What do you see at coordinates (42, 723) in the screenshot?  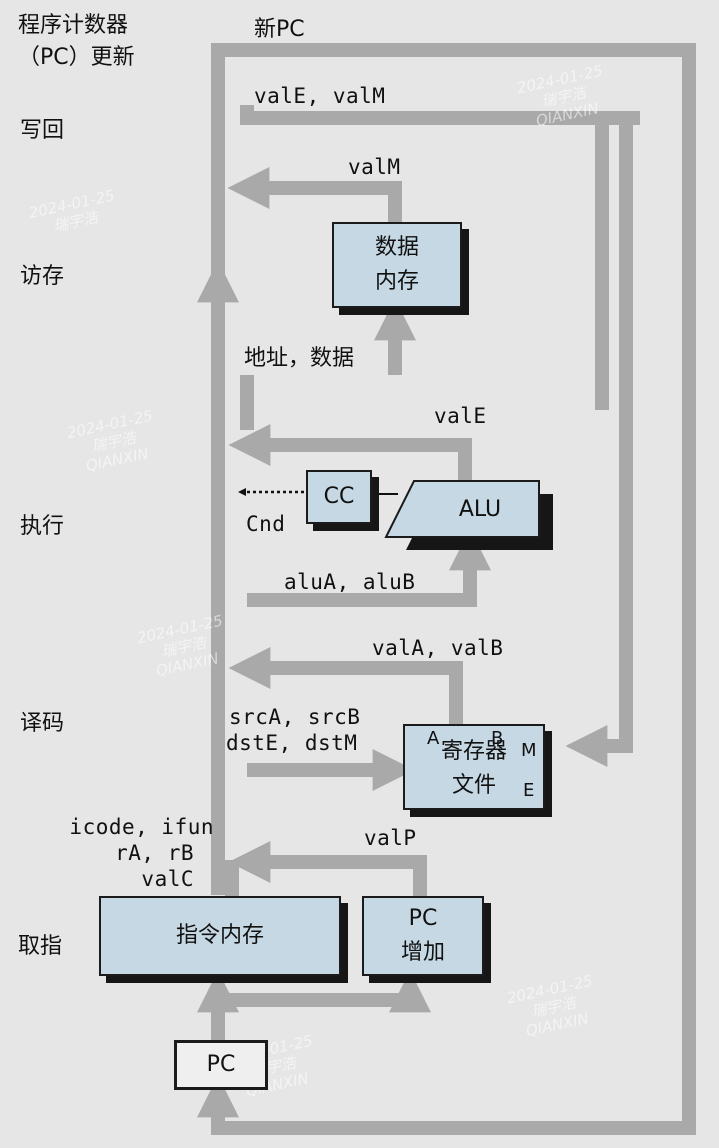 I see `stage-decode-label: 译码` at bounding box center [42, 723].